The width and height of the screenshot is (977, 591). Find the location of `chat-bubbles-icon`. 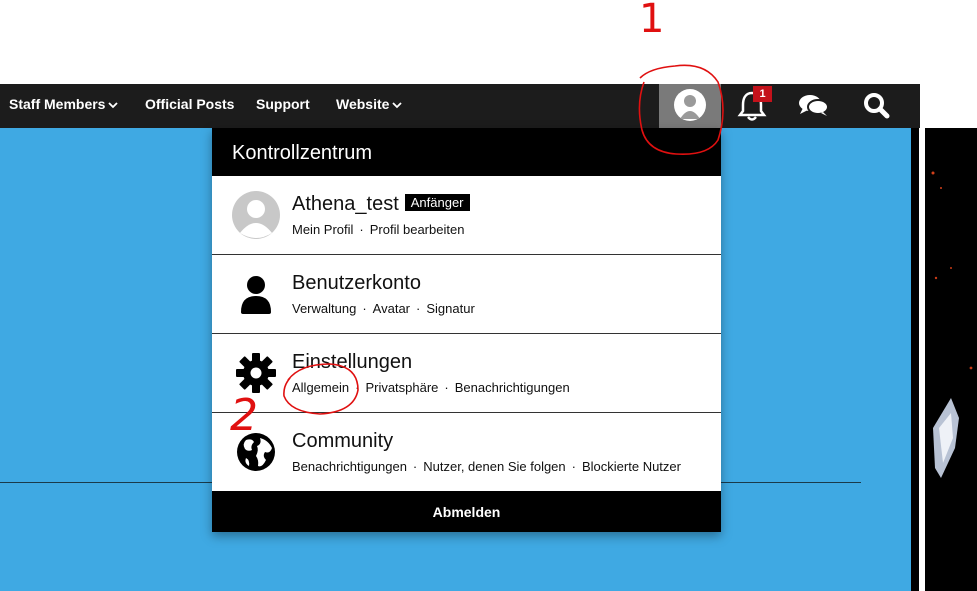

chat-bubbles-icon is located at coordinates (814, 105).